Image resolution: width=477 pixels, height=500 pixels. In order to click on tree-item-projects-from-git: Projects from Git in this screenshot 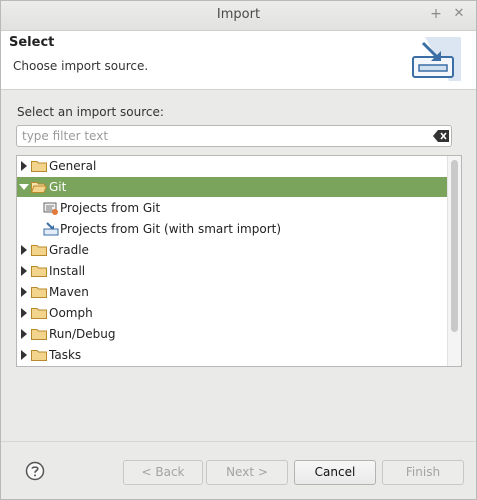, I will do `click(232, 208)`.